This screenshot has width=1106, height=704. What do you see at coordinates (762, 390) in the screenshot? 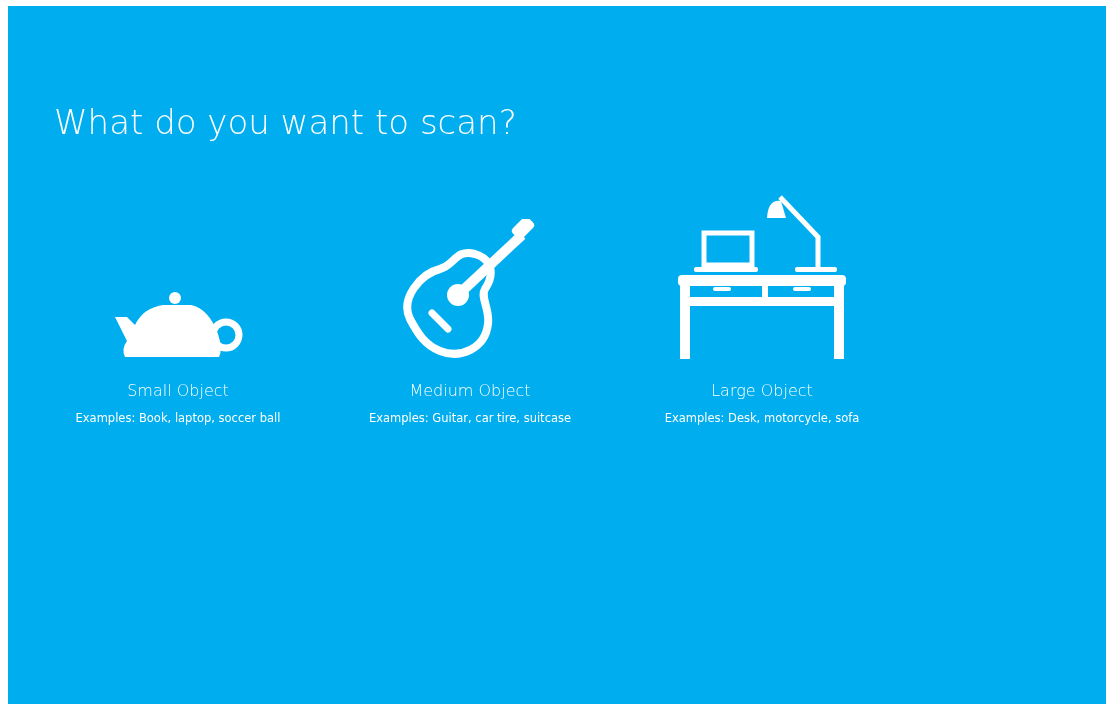
I see `option-label: Large Object` at bounding box center [762, 390].